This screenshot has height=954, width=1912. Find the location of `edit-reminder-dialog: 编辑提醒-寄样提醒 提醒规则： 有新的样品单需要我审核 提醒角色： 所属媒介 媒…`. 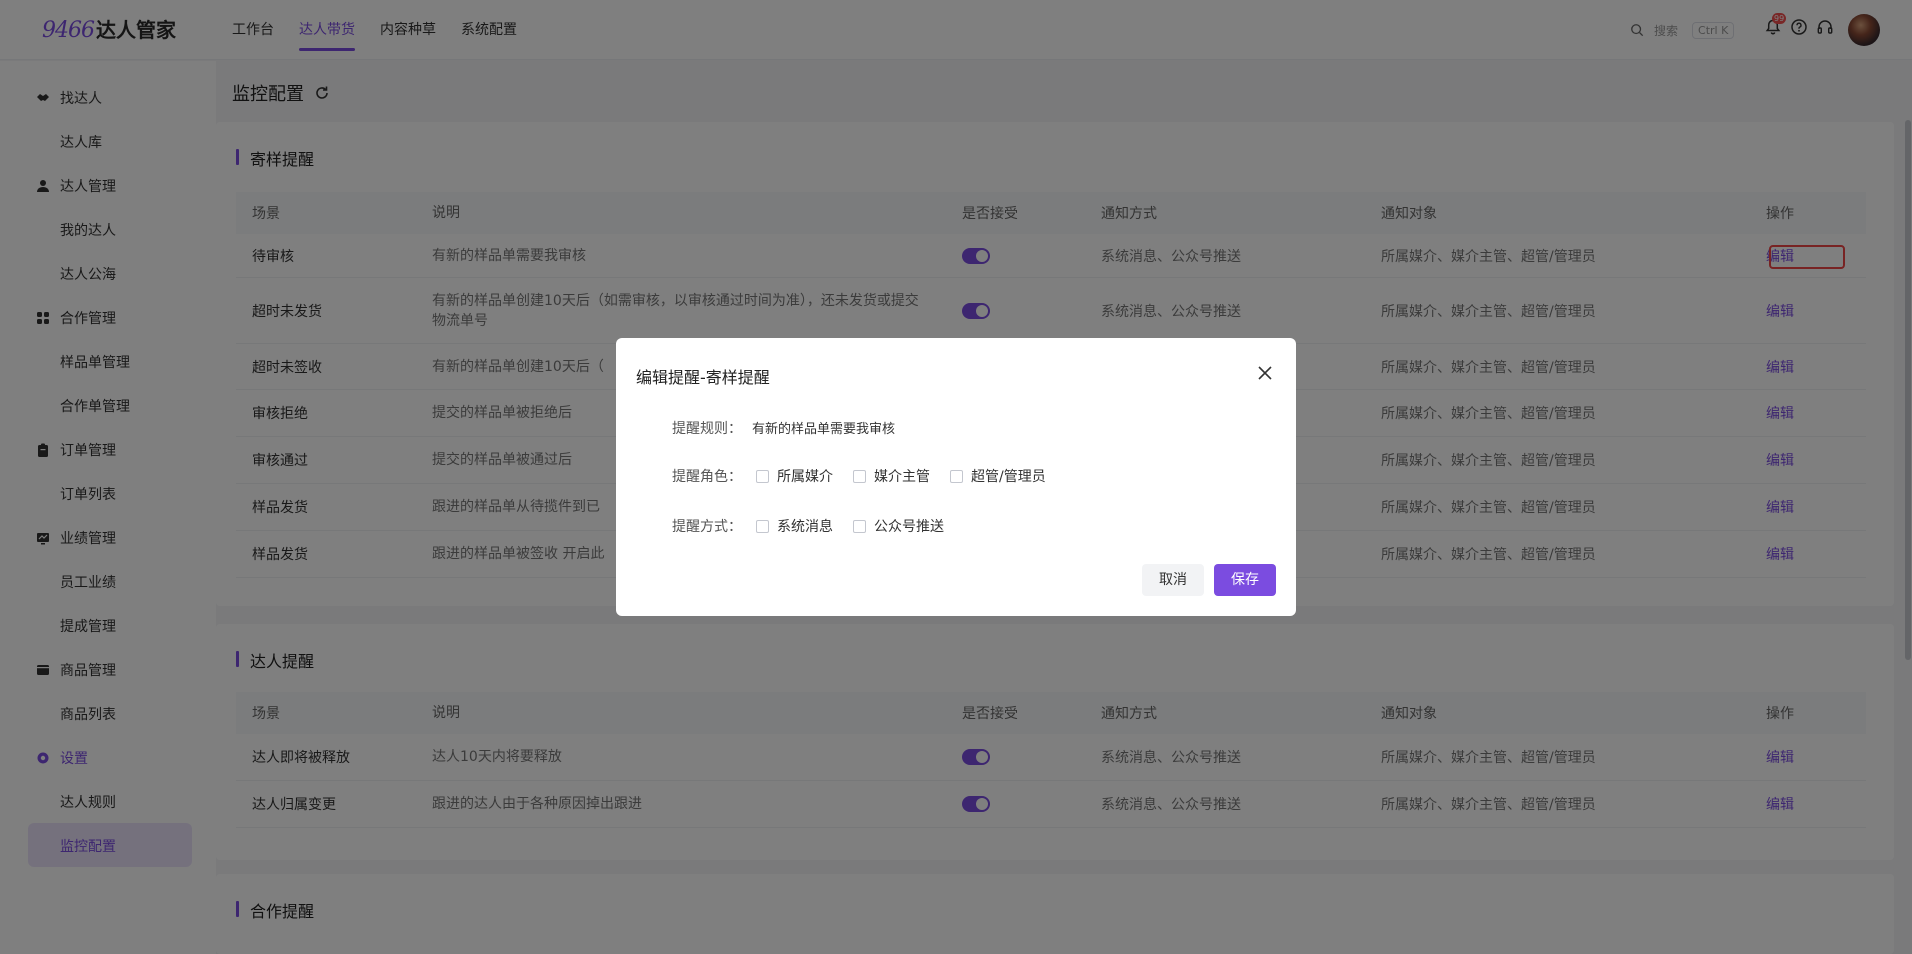

edit-reminder-dialog: 编辑提醒-寄样提醒 提醒规则： 有新的样品单需要我审核 提醒角色： 所属媒介 媒… is located at coordinates (956, 477).